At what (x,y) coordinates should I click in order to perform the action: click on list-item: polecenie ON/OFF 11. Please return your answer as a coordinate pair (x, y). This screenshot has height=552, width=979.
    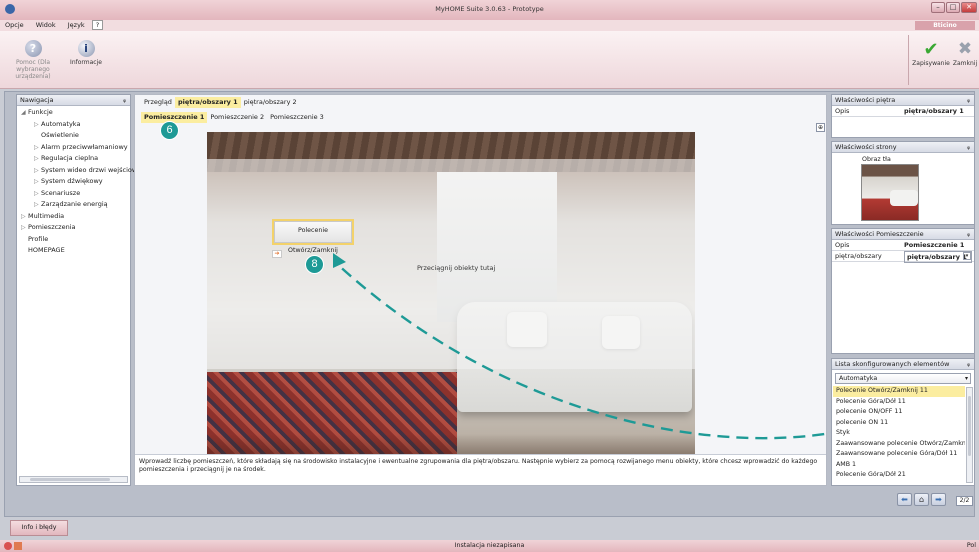
    Looking at the image, I should click on (899, 412).